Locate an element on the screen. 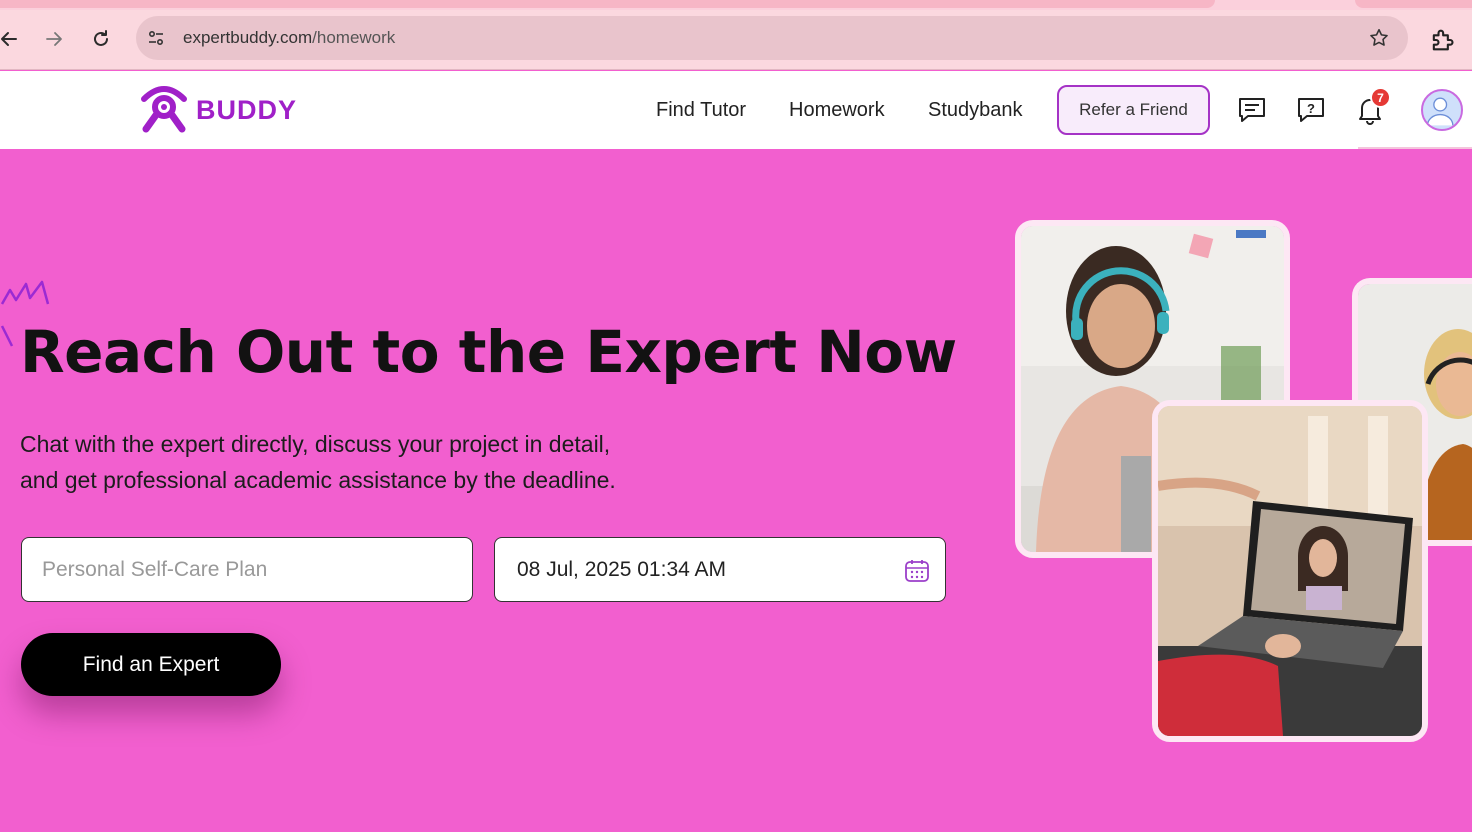 This screenshot has width=1472, height=832. messages-icon is located at coordinates (1252, 110).